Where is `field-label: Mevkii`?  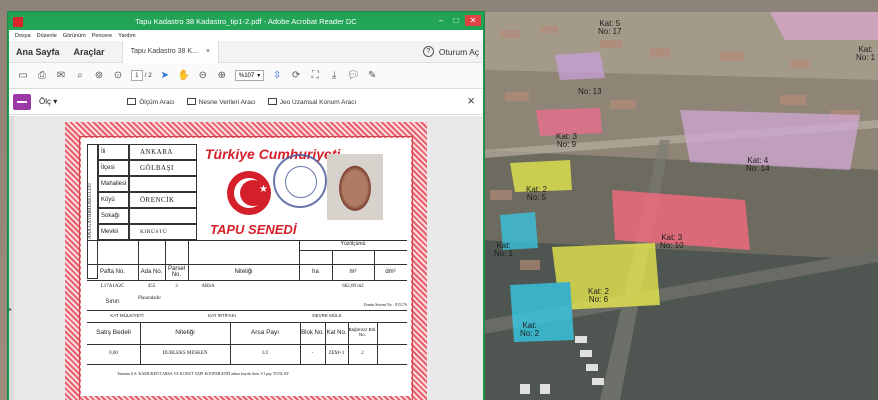 field-label: Mevkii is located at coordinates (113, 232).